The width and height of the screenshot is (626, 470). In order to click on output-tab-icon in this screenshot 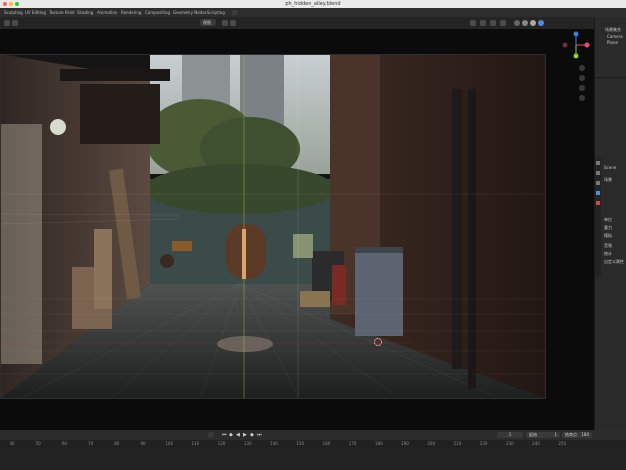, I will do `click(598, 183)`.